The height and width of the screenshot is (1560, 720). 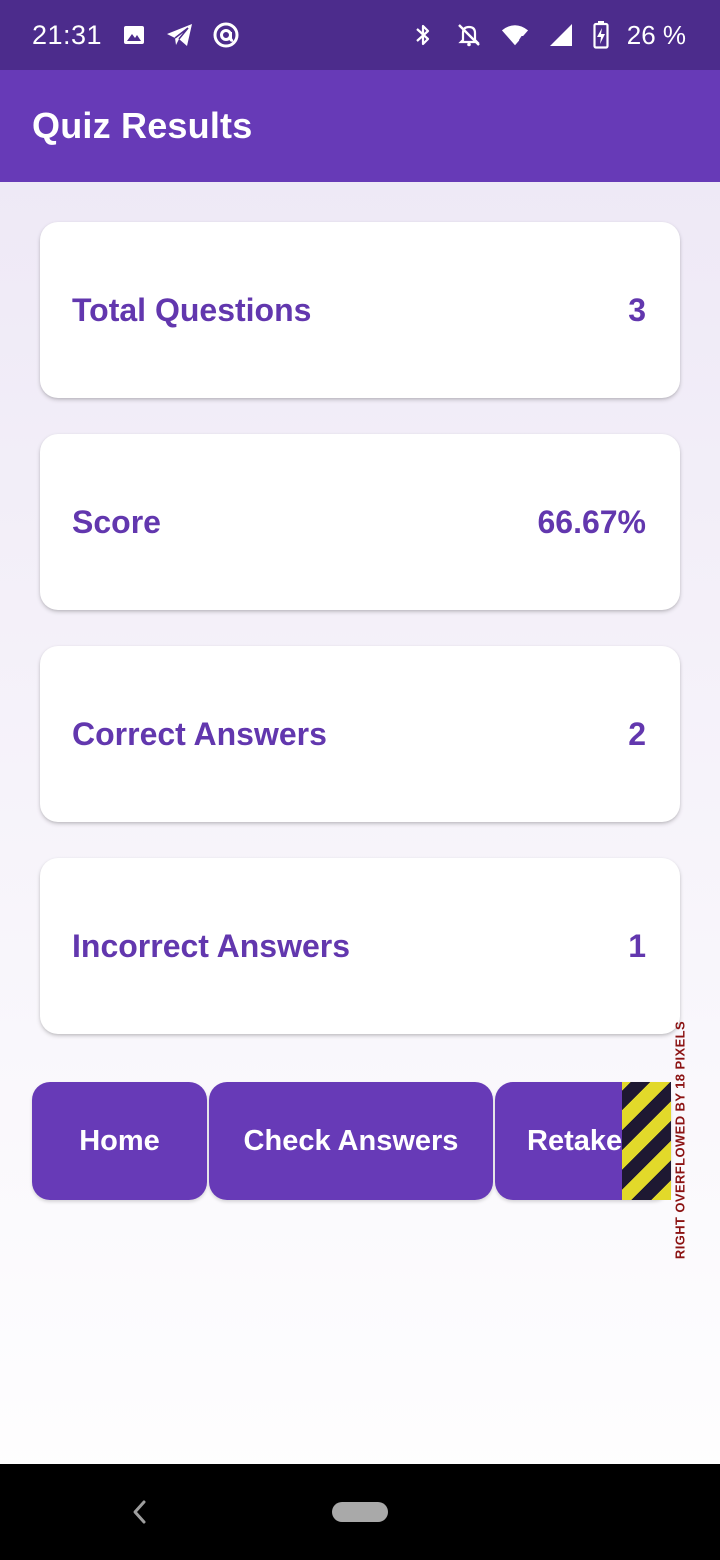 I want to click on overflow-warning: RIGHT OVERFLOWED BY 18 PIXELS, so click(x=680, y=1140).